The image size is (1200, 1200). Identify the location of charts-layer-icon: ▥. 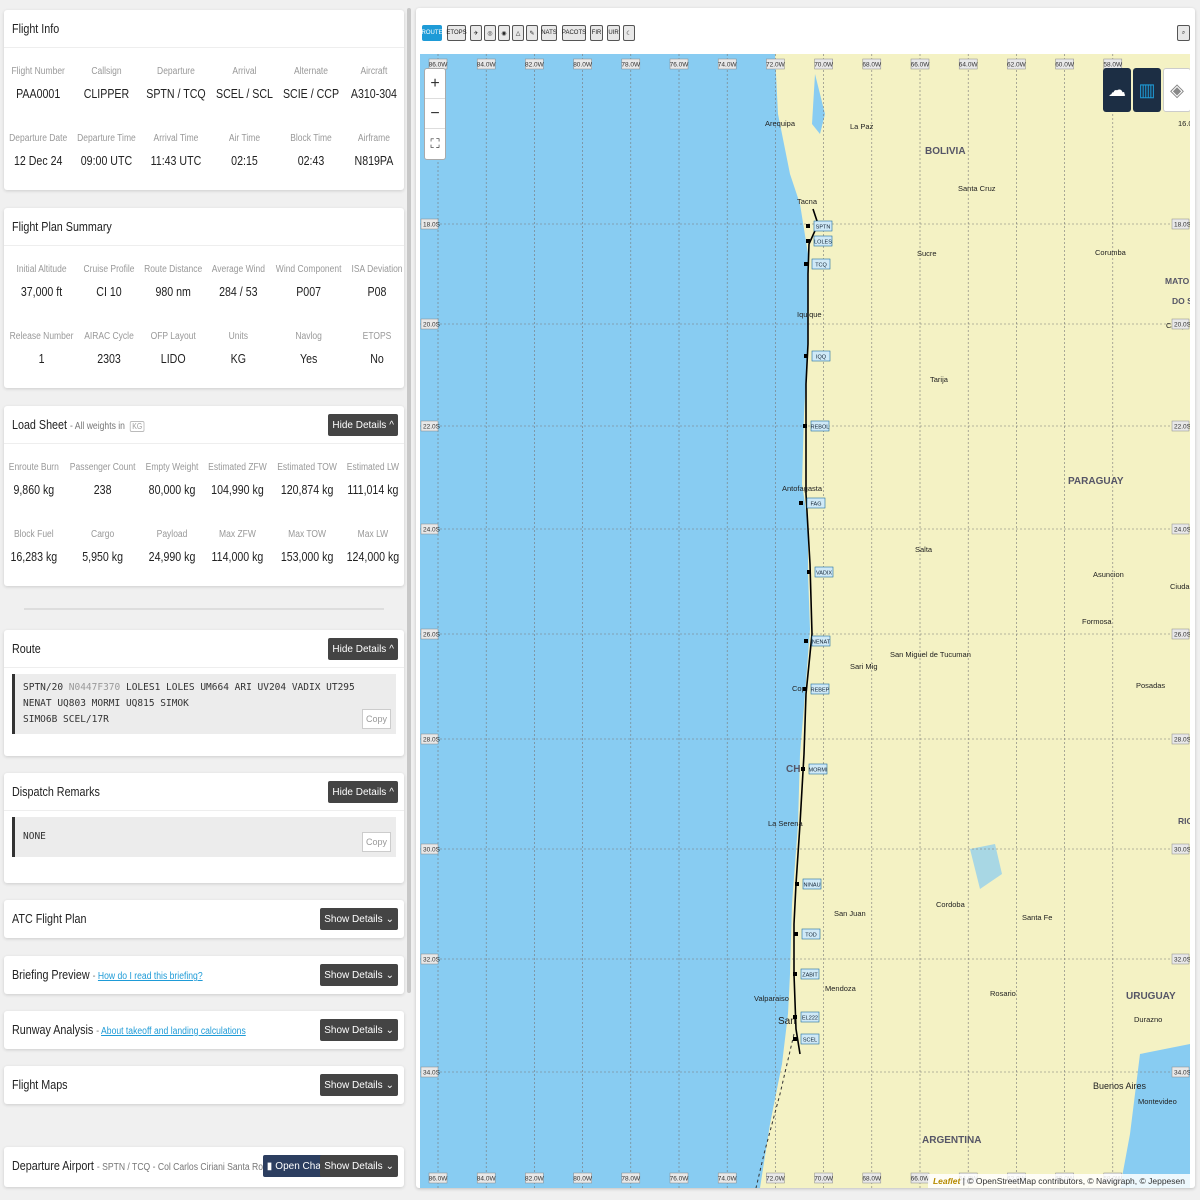
(1147, 90).